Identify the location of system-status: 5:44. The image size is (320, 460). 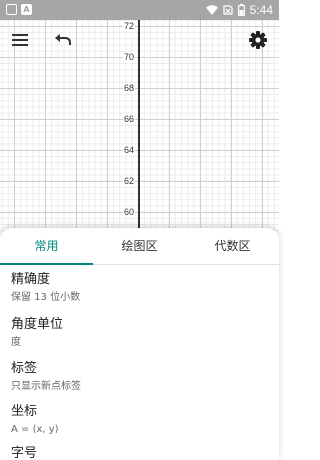
(239, 10).